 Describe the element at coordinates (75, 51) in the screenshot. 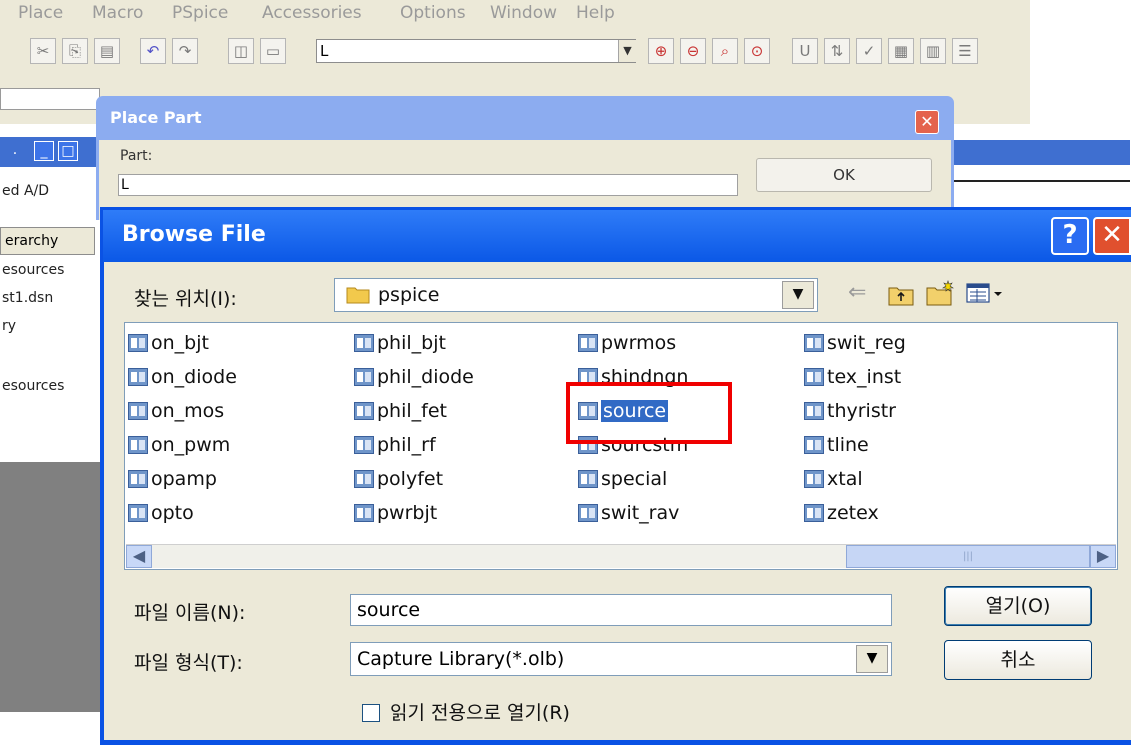

I see `copy-icon: ⎘` at that location.